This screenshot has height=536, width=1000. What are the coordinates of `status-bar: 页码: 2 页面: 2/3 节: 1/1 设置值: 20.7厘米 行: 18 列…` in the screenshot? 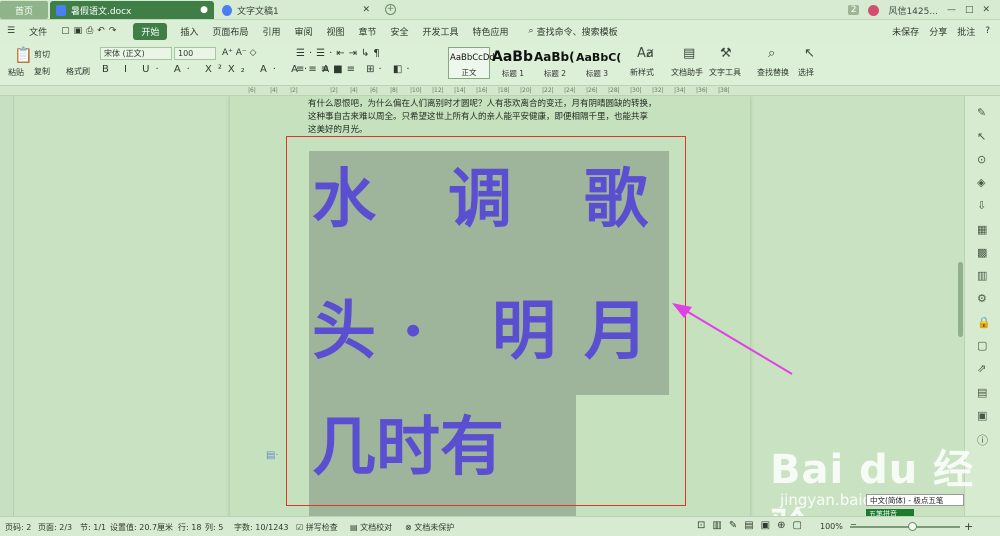 It's located at (500, 526).